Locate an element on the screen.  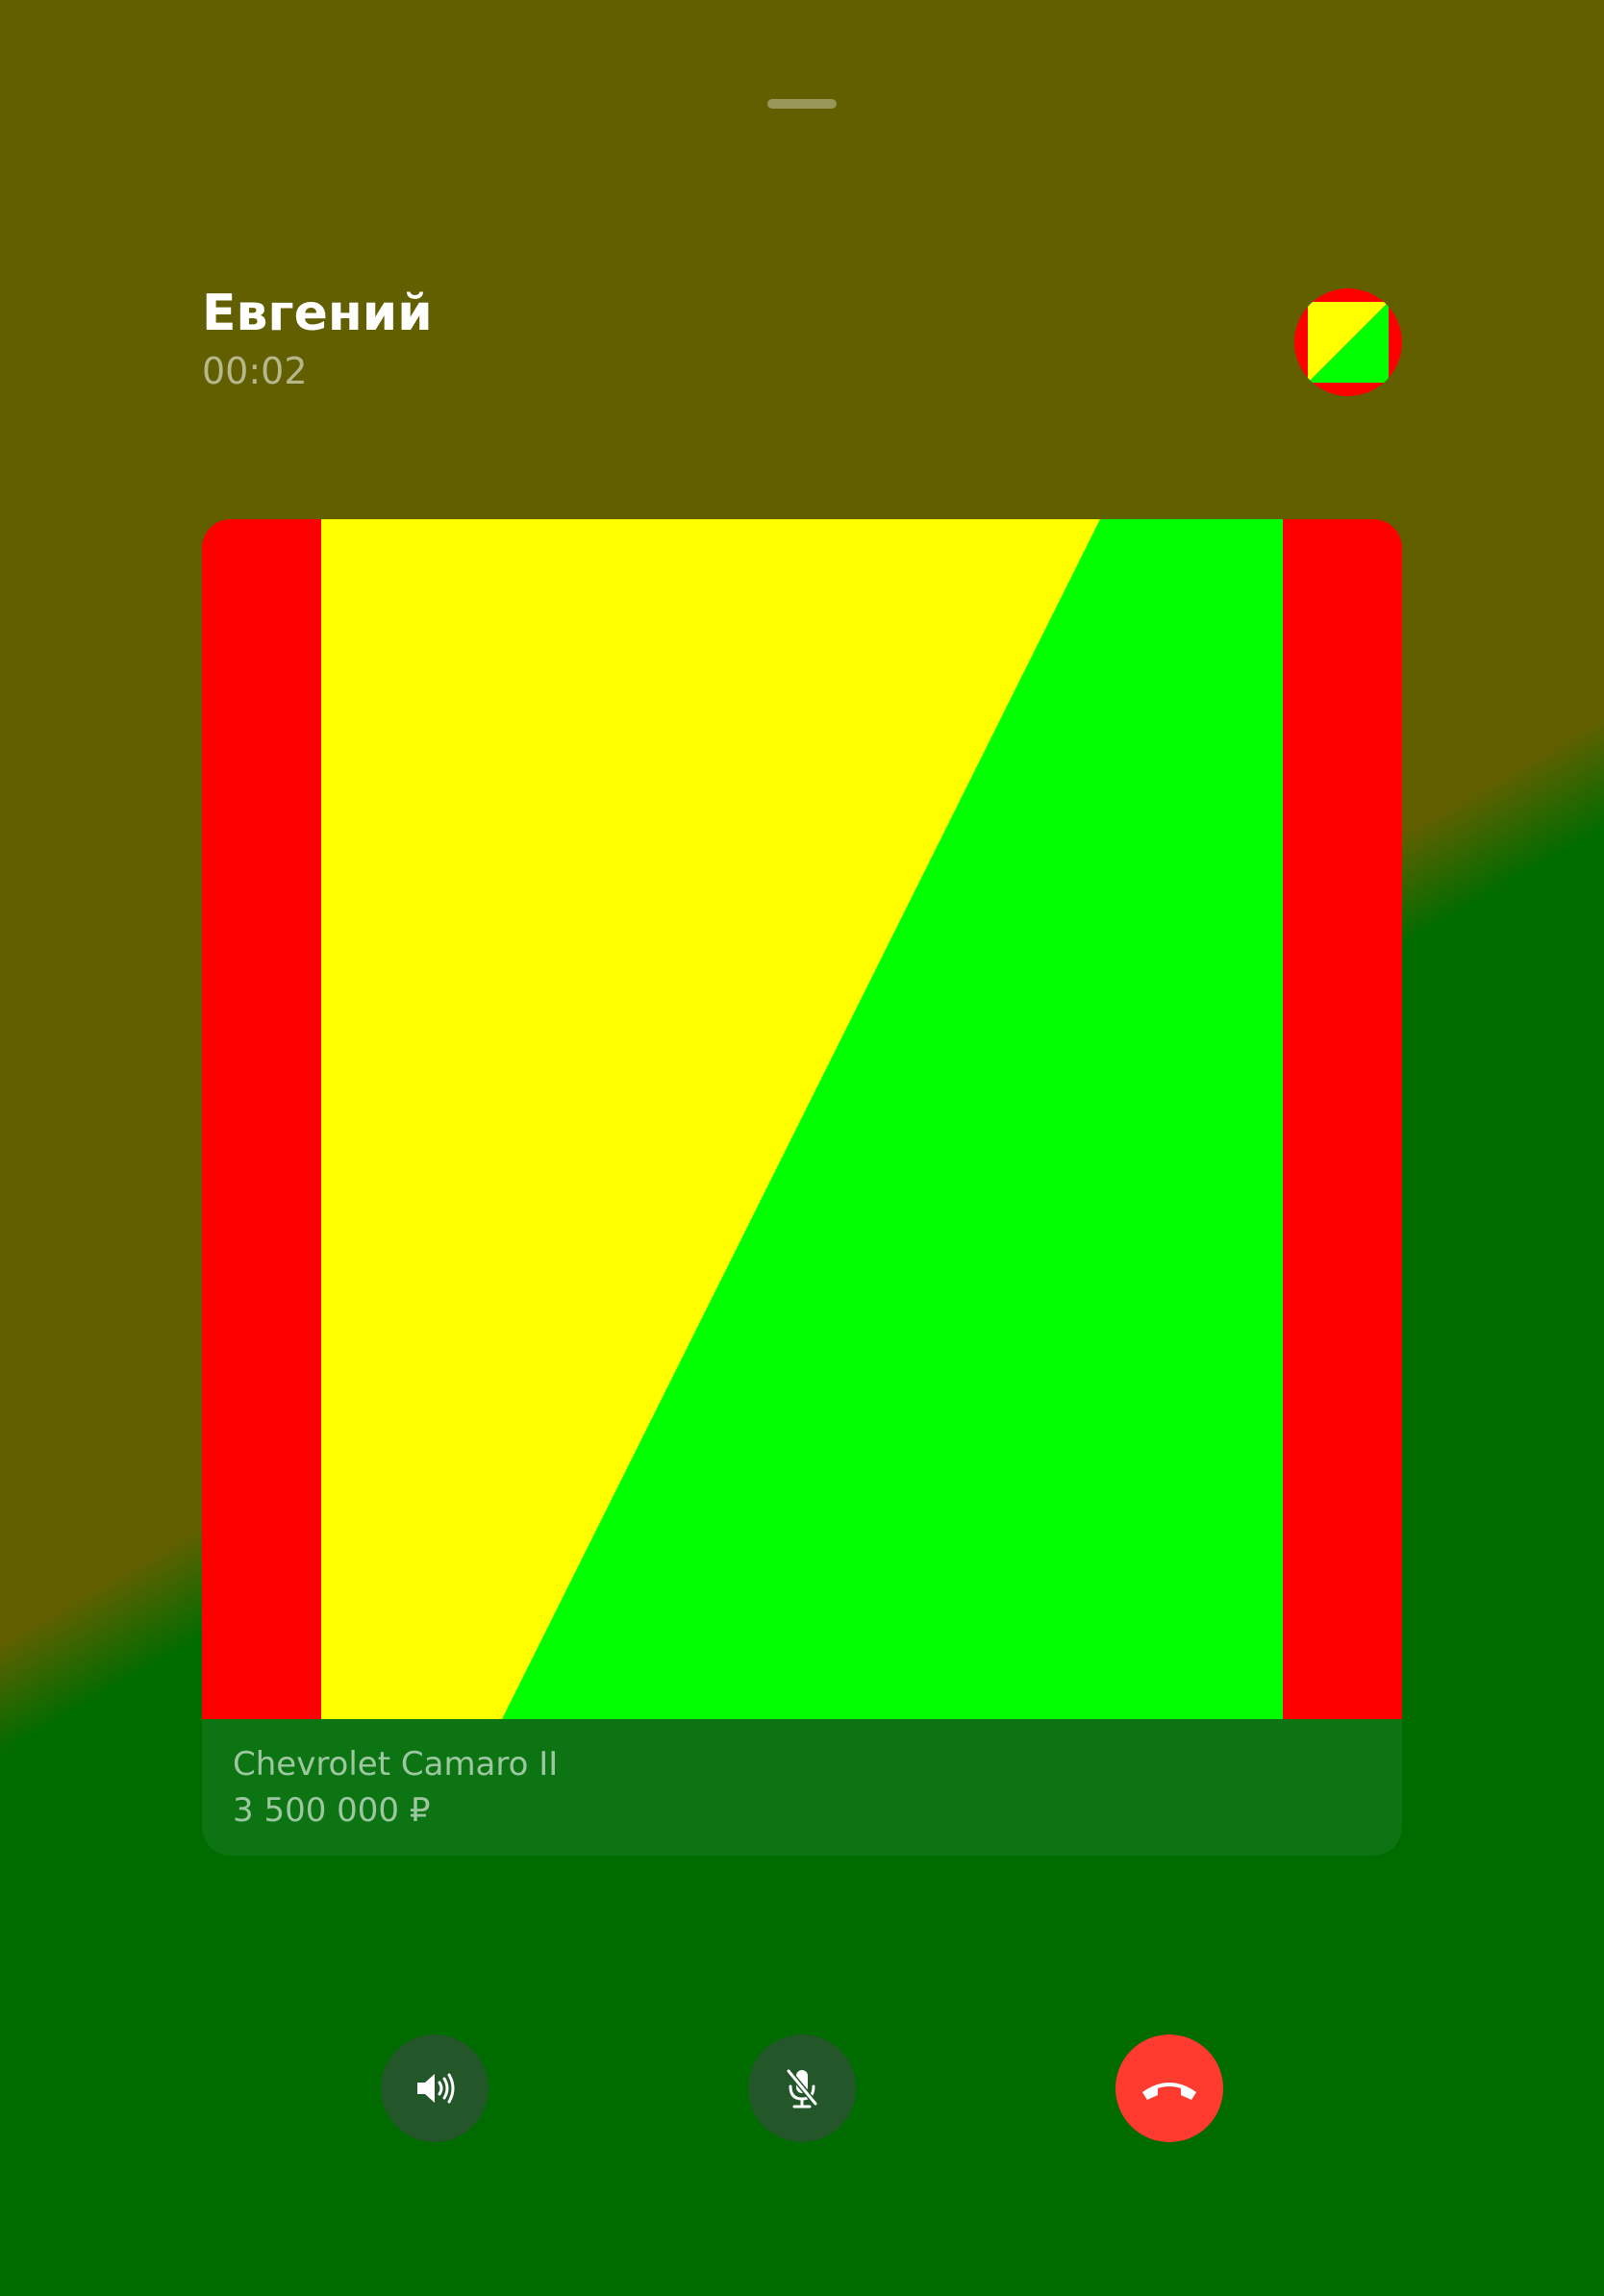
listing-info: Chevrolet Camaro II 3 500 000 ₽ is located at coordinates (802, 1787).